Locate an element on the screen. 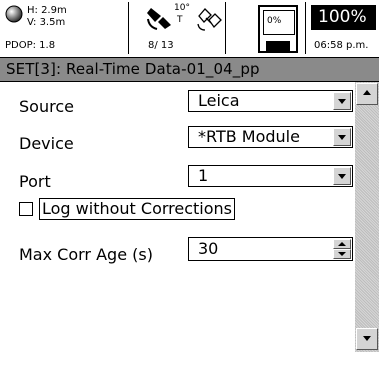 Image resolution: width=379 pixels, height=377 pixels. satellite-status: 10° T 8/ 13 is located at coordinates (177, 28).